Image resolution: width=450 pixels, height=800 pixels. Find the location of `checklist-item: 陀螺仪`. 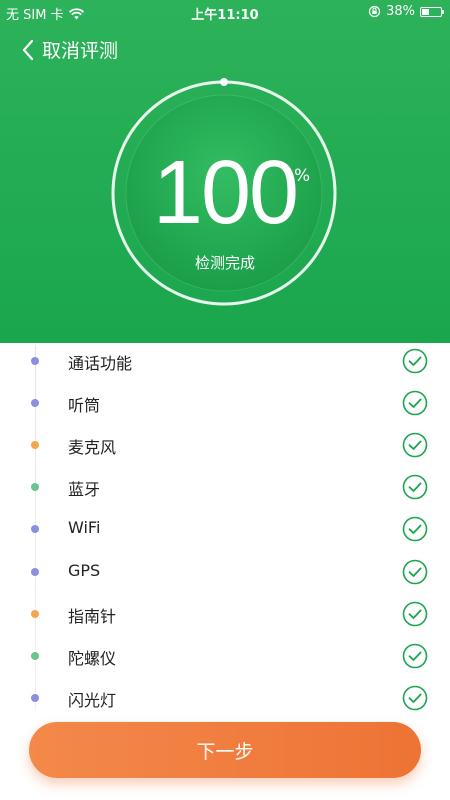

checklist-item: 陀螺仪 is located at coordinates (225, 656).